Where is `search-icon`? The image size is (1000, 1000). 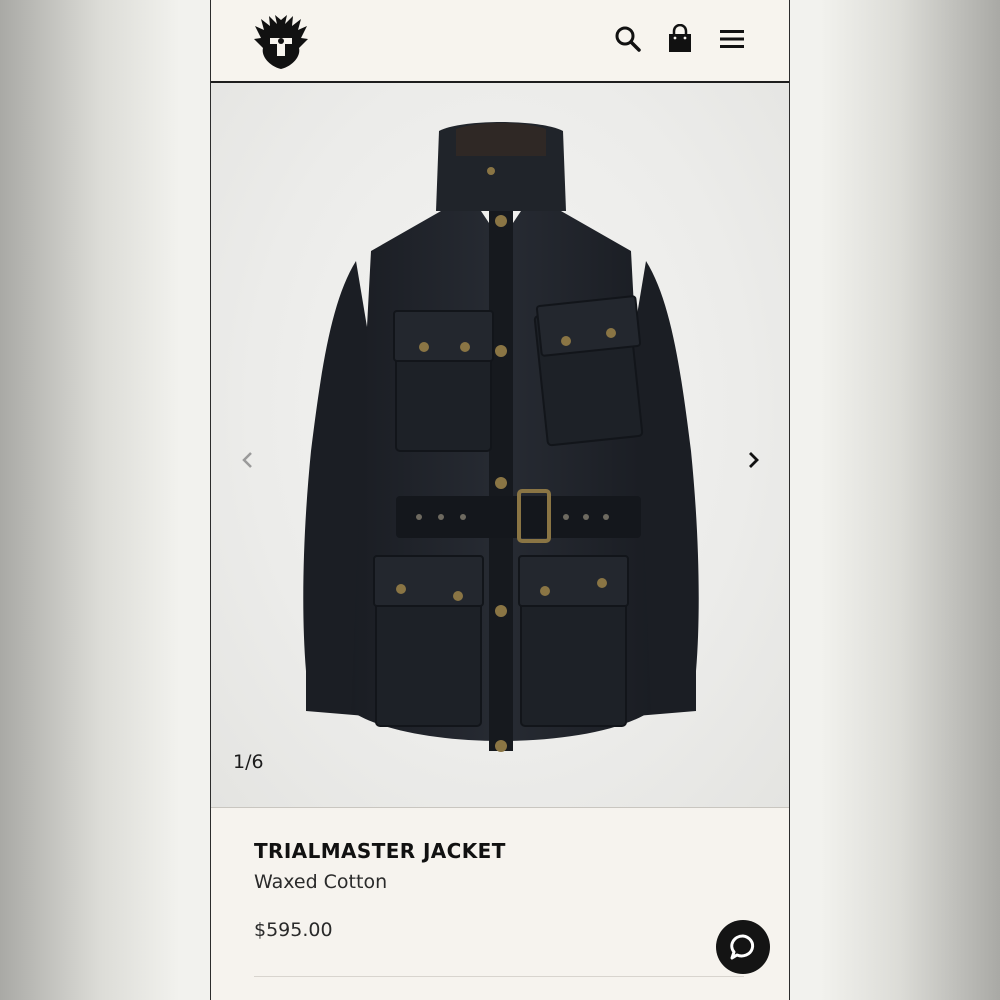
search-icon is located at coordinates (628, 39).